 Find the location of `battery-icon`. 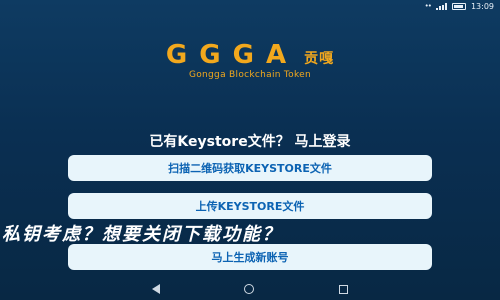

battery-icon is located at coordinates (458, 6).